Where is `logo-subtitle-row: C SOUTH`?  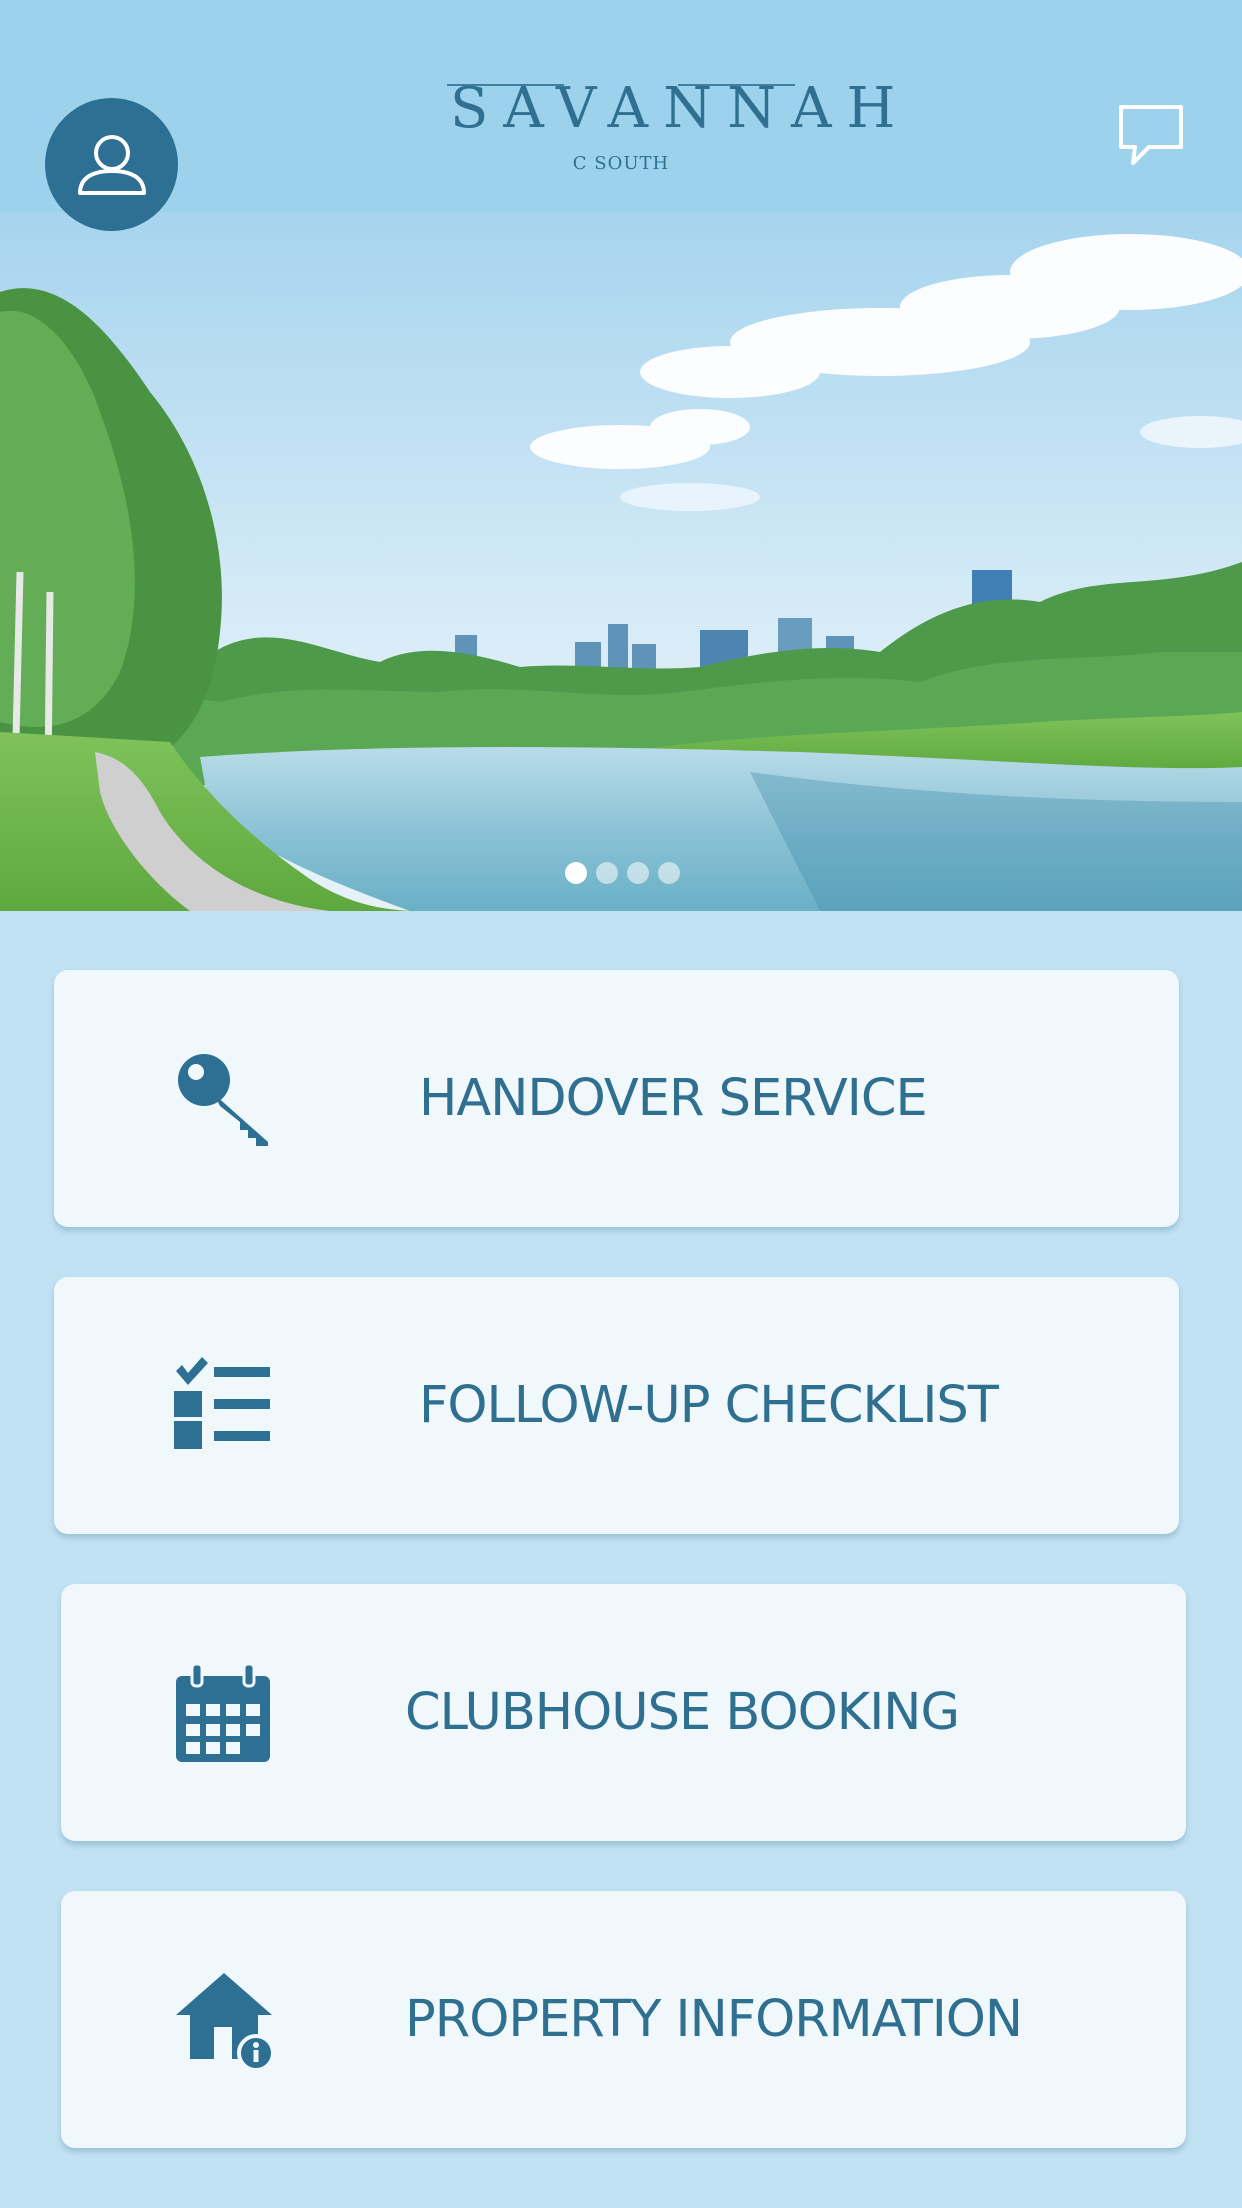 logo-subtitle-row: C SOUTH is located at coordinates (621, 164).